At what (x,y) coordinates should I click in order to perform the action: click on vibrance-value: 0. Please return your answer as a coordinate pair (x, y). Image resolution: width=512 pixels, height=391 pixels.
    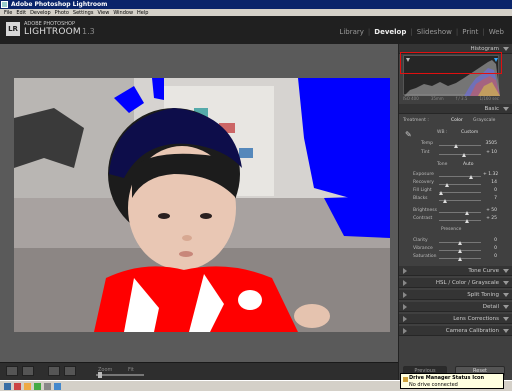
    Looking at the image, I should click on (490, 248).